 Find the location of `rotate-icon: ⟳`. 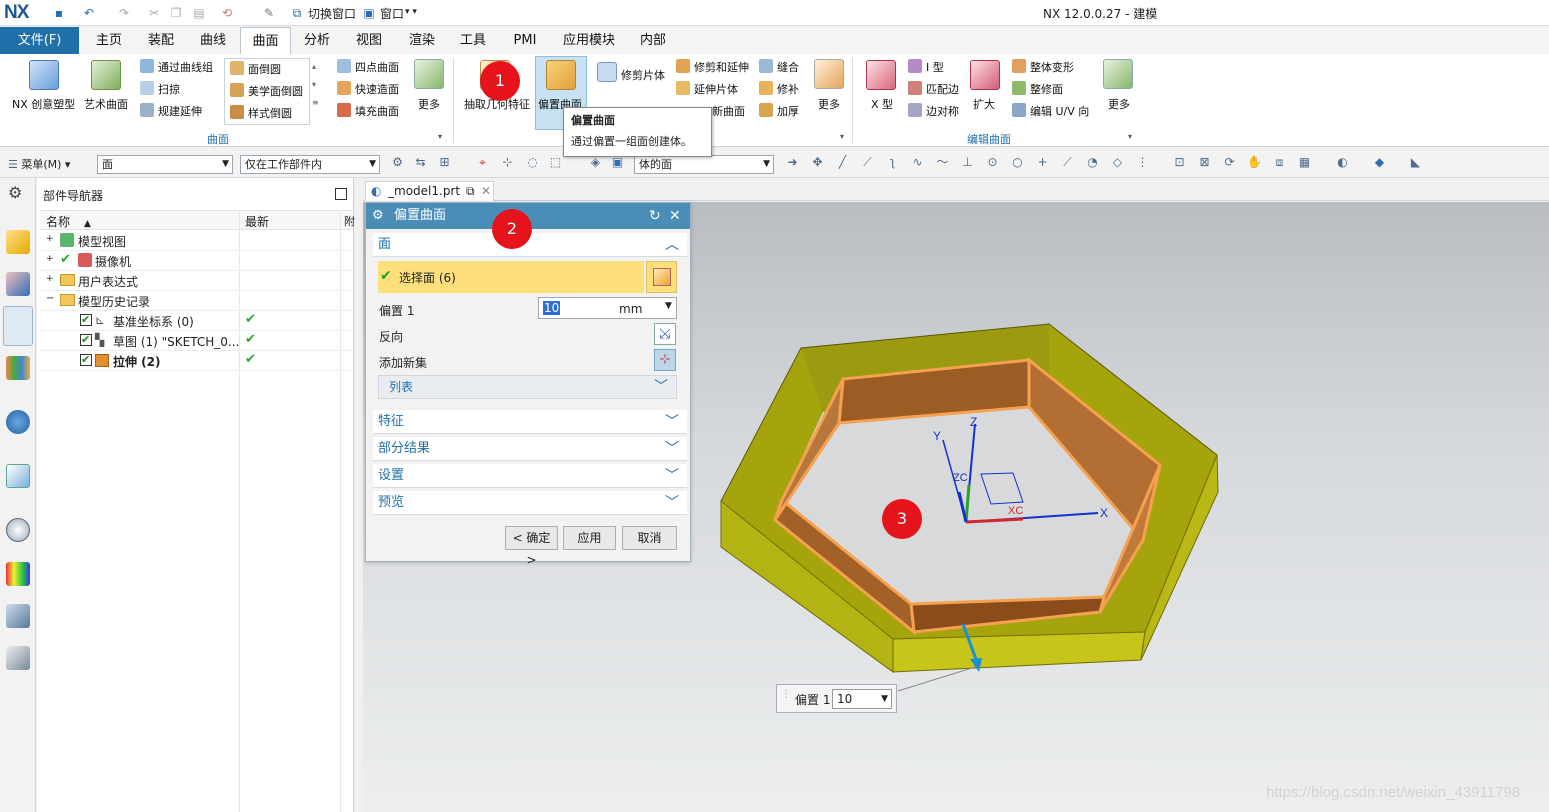

rotate-icon: ⟳ is located at coordinates (1229, 162).